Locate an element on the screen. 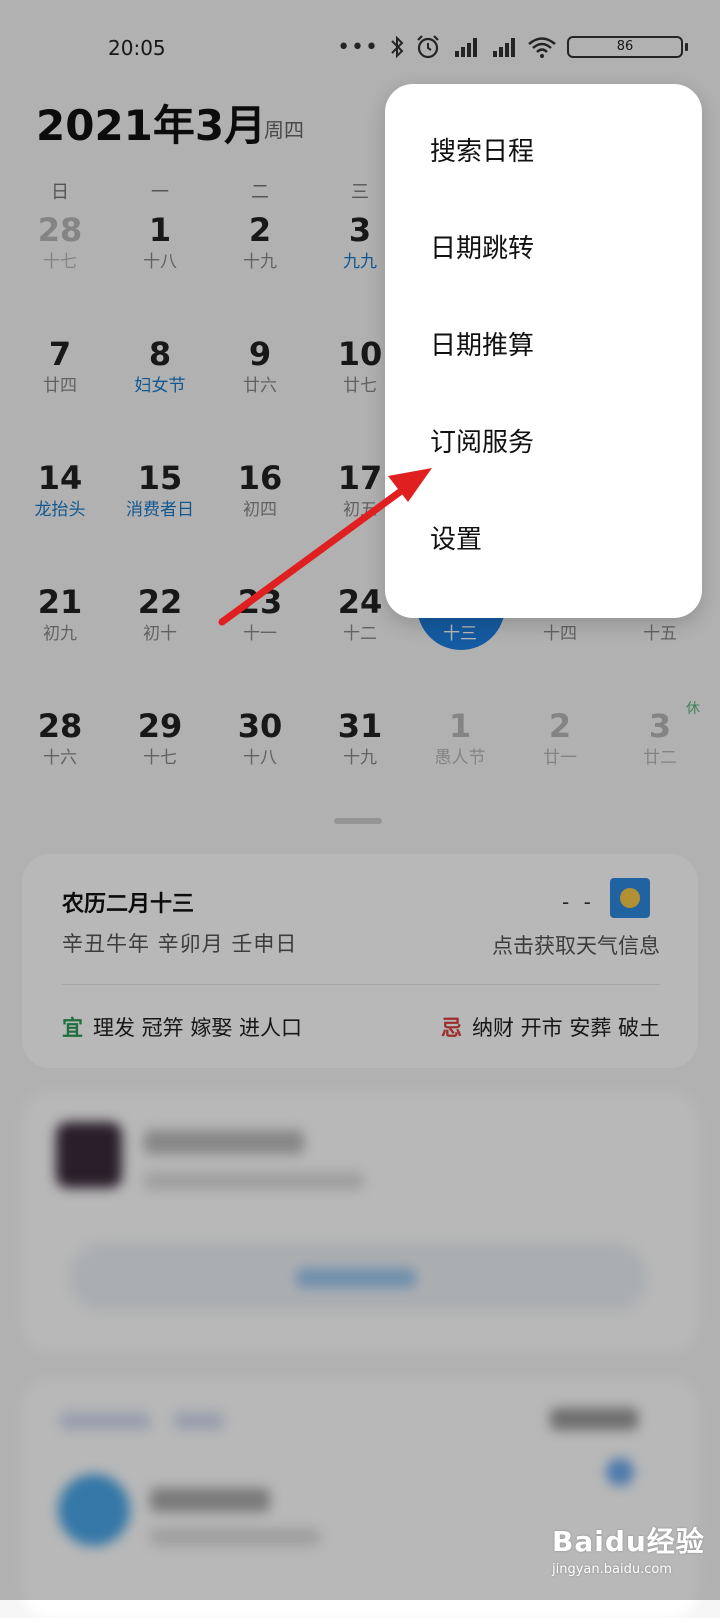  watermark-url: jingyan.baidu.com is located at coordinates (612, 1569).